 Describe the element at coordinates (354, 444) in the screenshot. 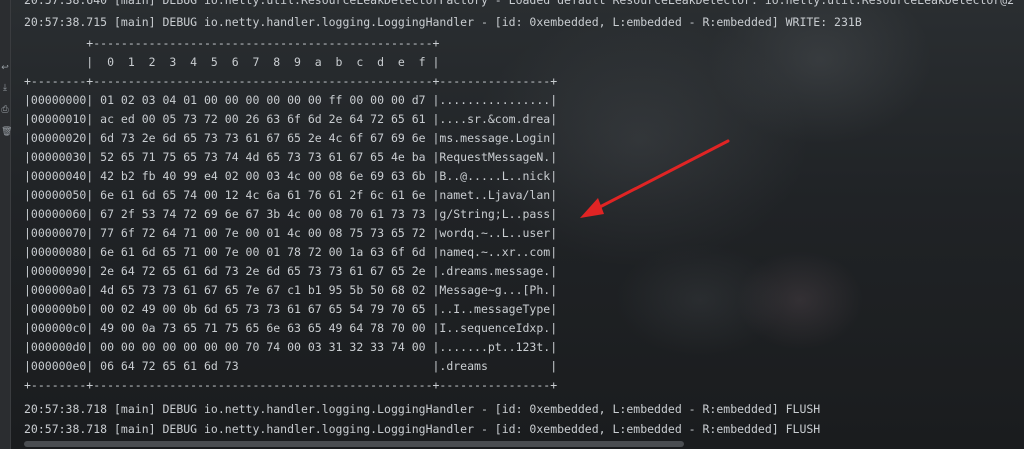

I see `horizontal-scrollbar` at that location.